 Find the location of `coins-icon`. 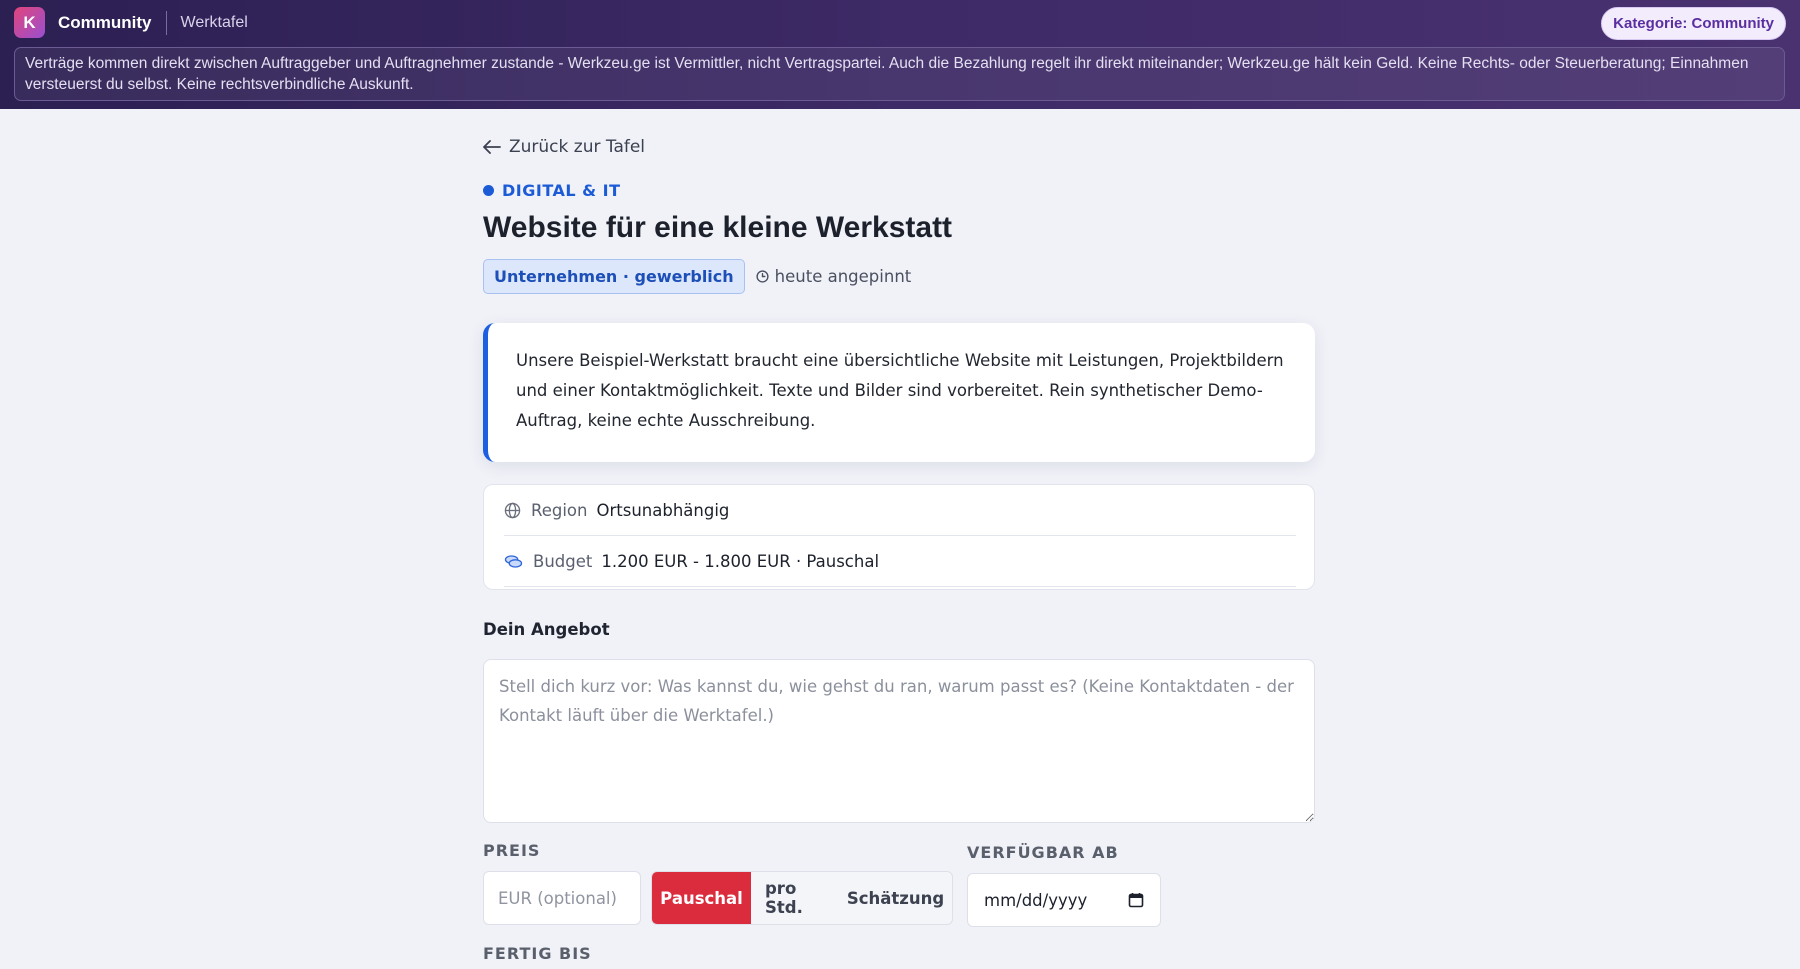

coins-icon is located at coordinates (513, 561).